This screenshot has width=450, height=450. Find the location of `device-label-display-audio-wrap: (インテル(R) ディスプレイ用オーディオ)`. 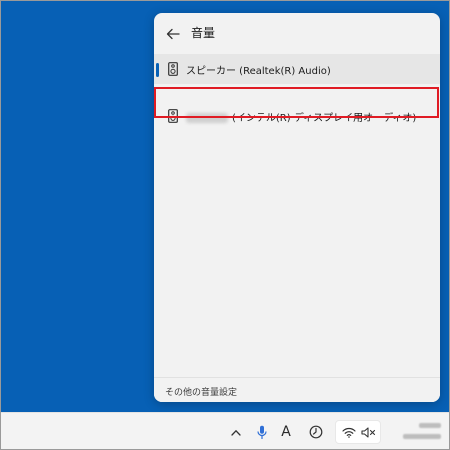

device-label-display-audio-wrap: (インテル(R) ディスプレイ用オーディオ) is located at coordinates (301, 116).